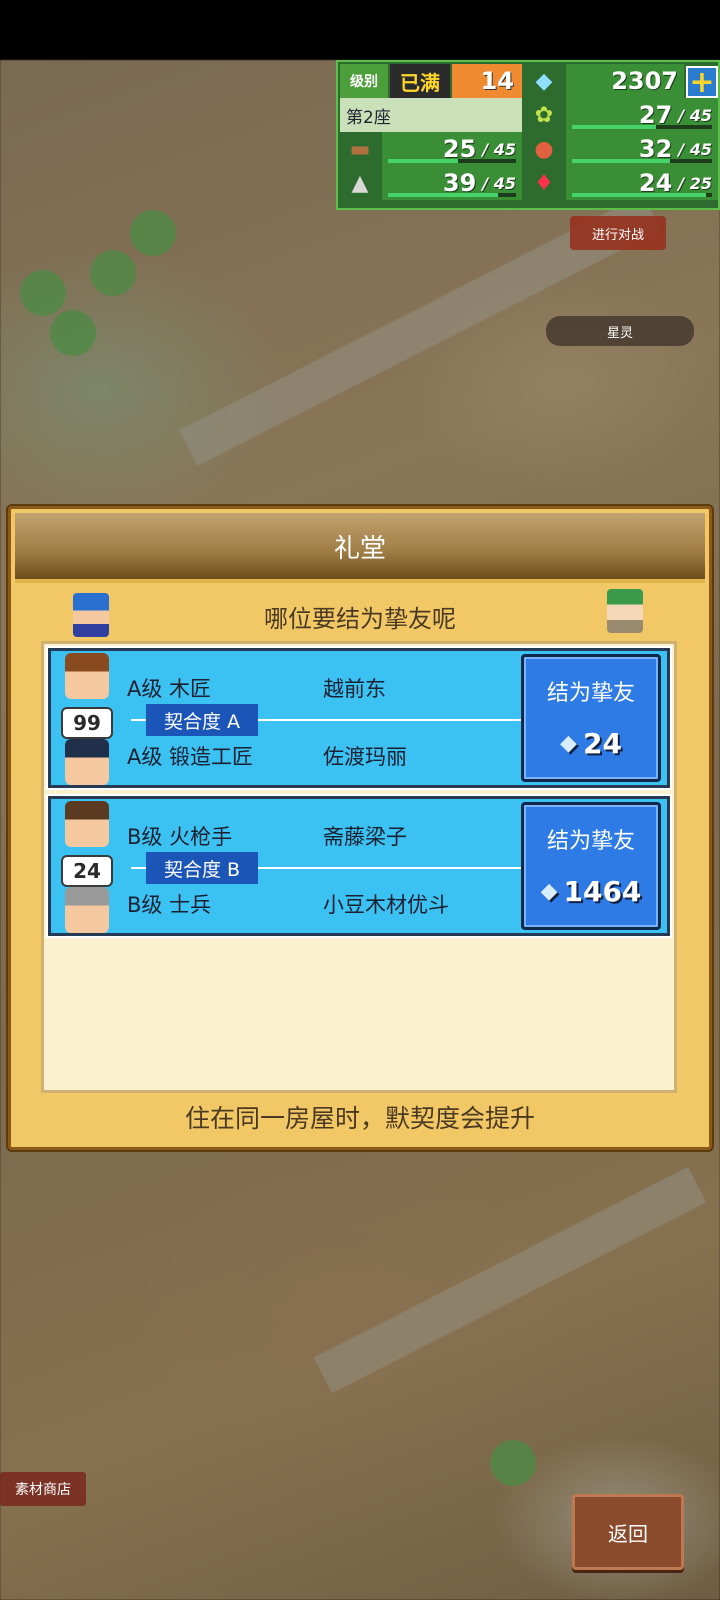  What do you see at coordinates (487, 81) in the screenshot?
I see `level-value: 14` at bounding box center [487, 81].